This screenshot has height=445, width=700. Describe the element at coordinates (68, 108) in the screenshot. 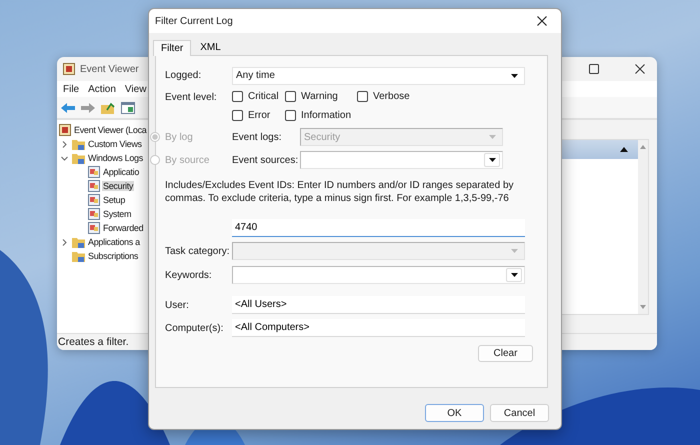

I see `back-arrow-icon` at that location.